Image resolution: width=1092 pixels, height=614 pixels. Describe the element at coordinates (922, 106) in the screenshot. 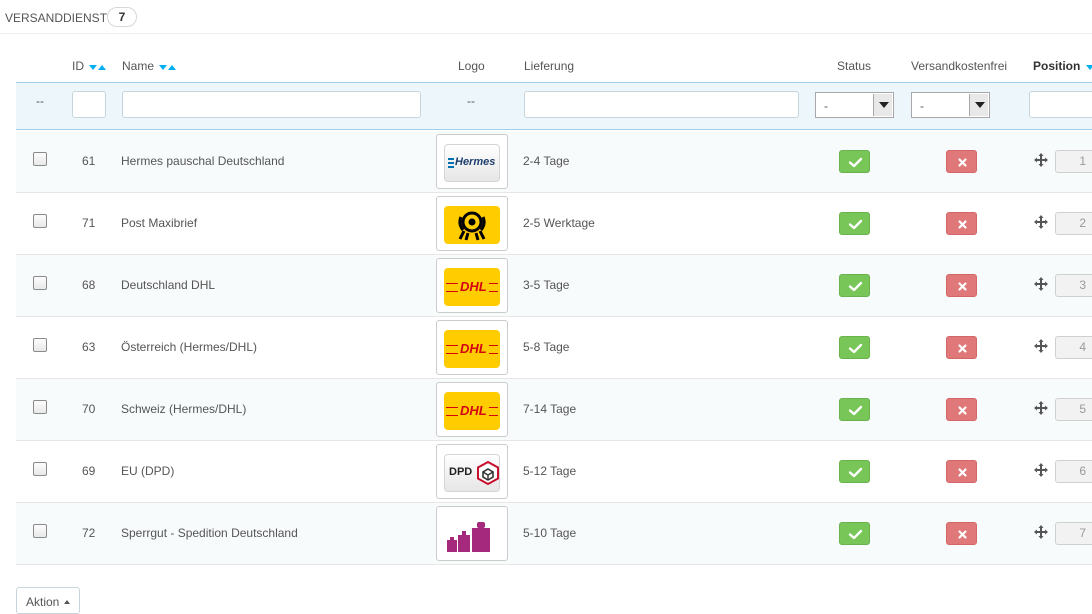

I see `free-shipping-filter-value: -` at that location.